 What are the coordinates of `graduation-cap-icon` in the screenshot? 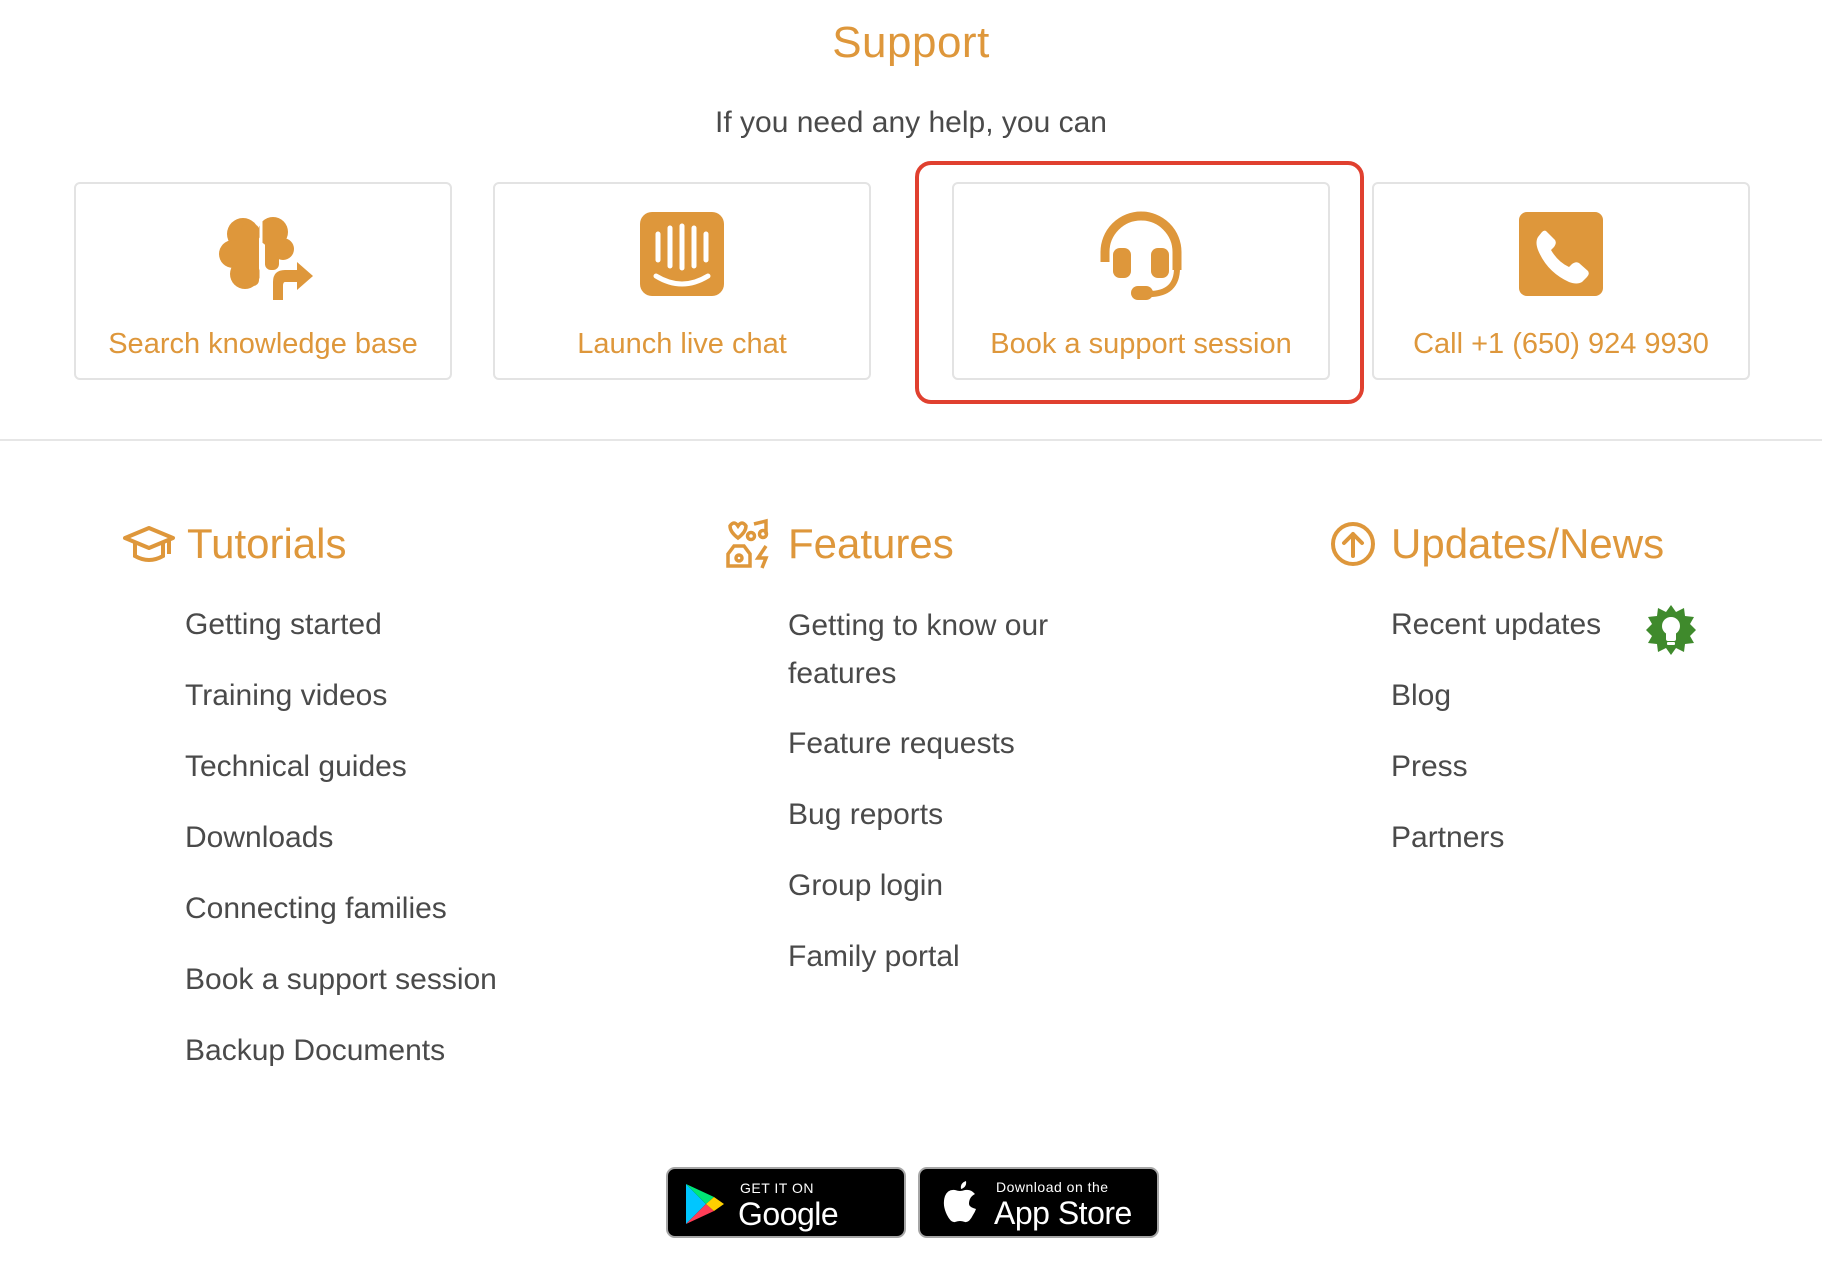 It's located at (149, 544).